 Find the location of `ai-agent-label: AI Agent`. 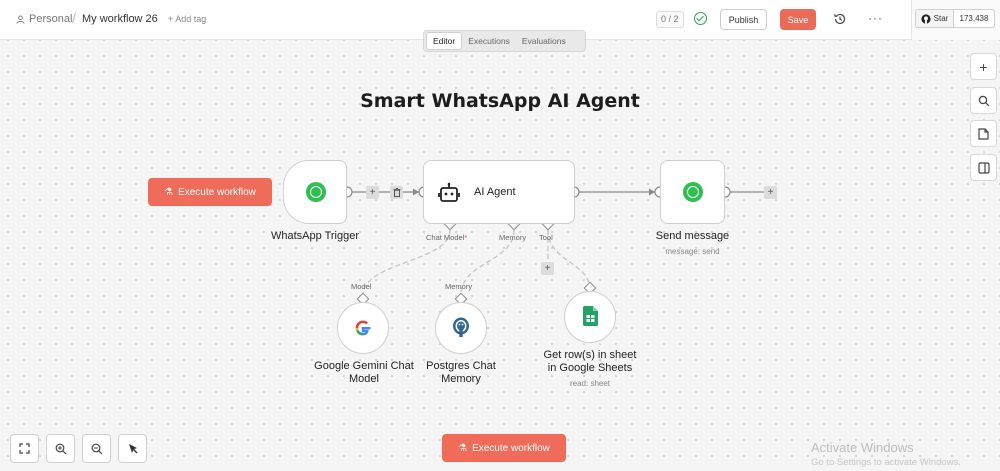

ai-agent-label: AI Agent is located at coordinates (495, 192).